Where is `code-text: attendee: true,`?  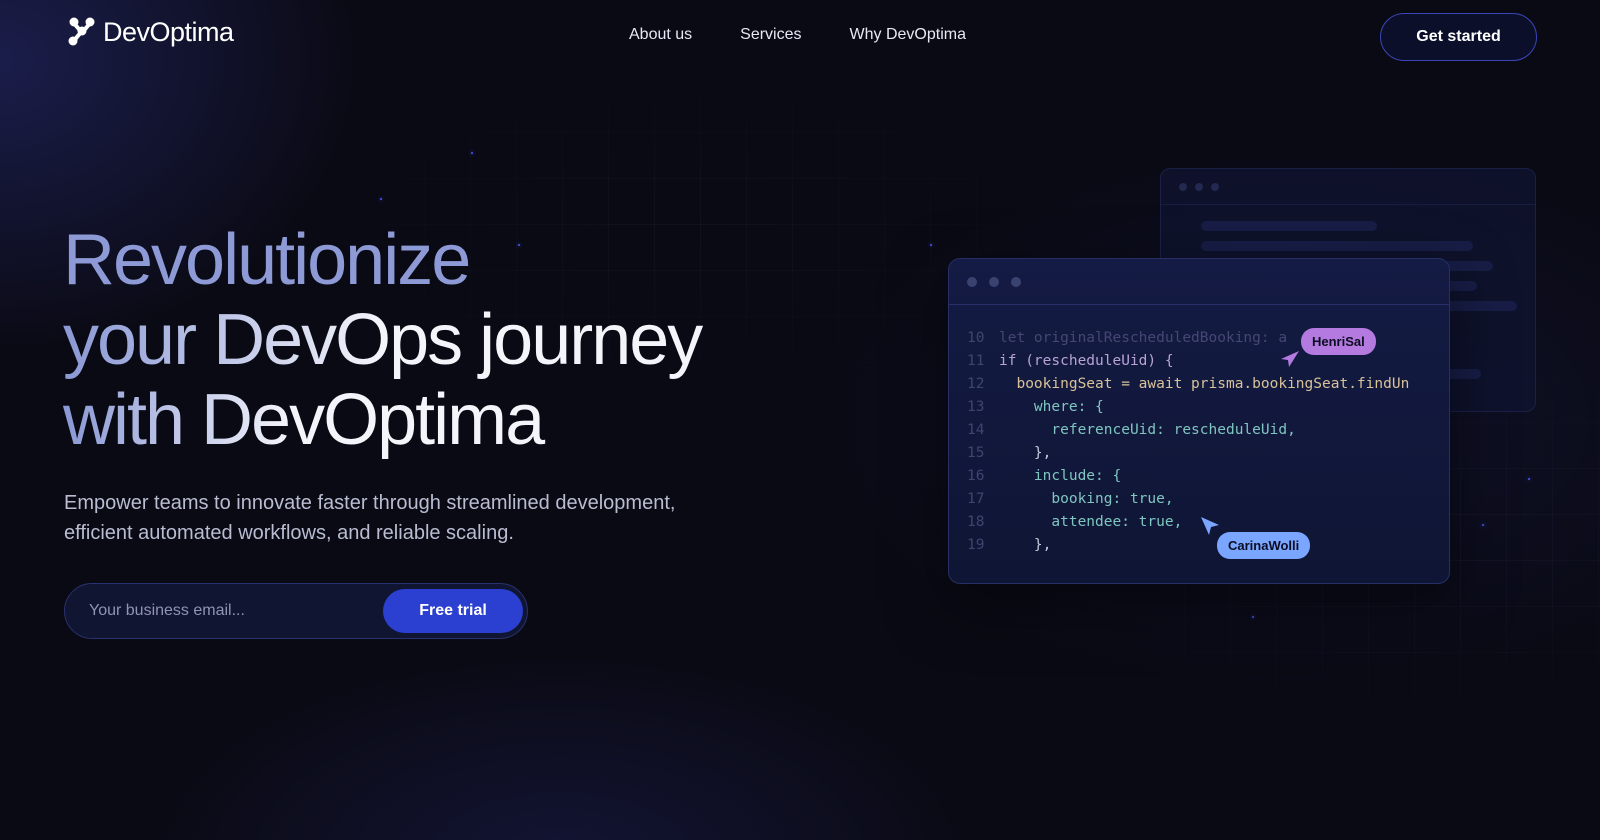 code-text: attendee: true, is located at coordinates (1091, 522).